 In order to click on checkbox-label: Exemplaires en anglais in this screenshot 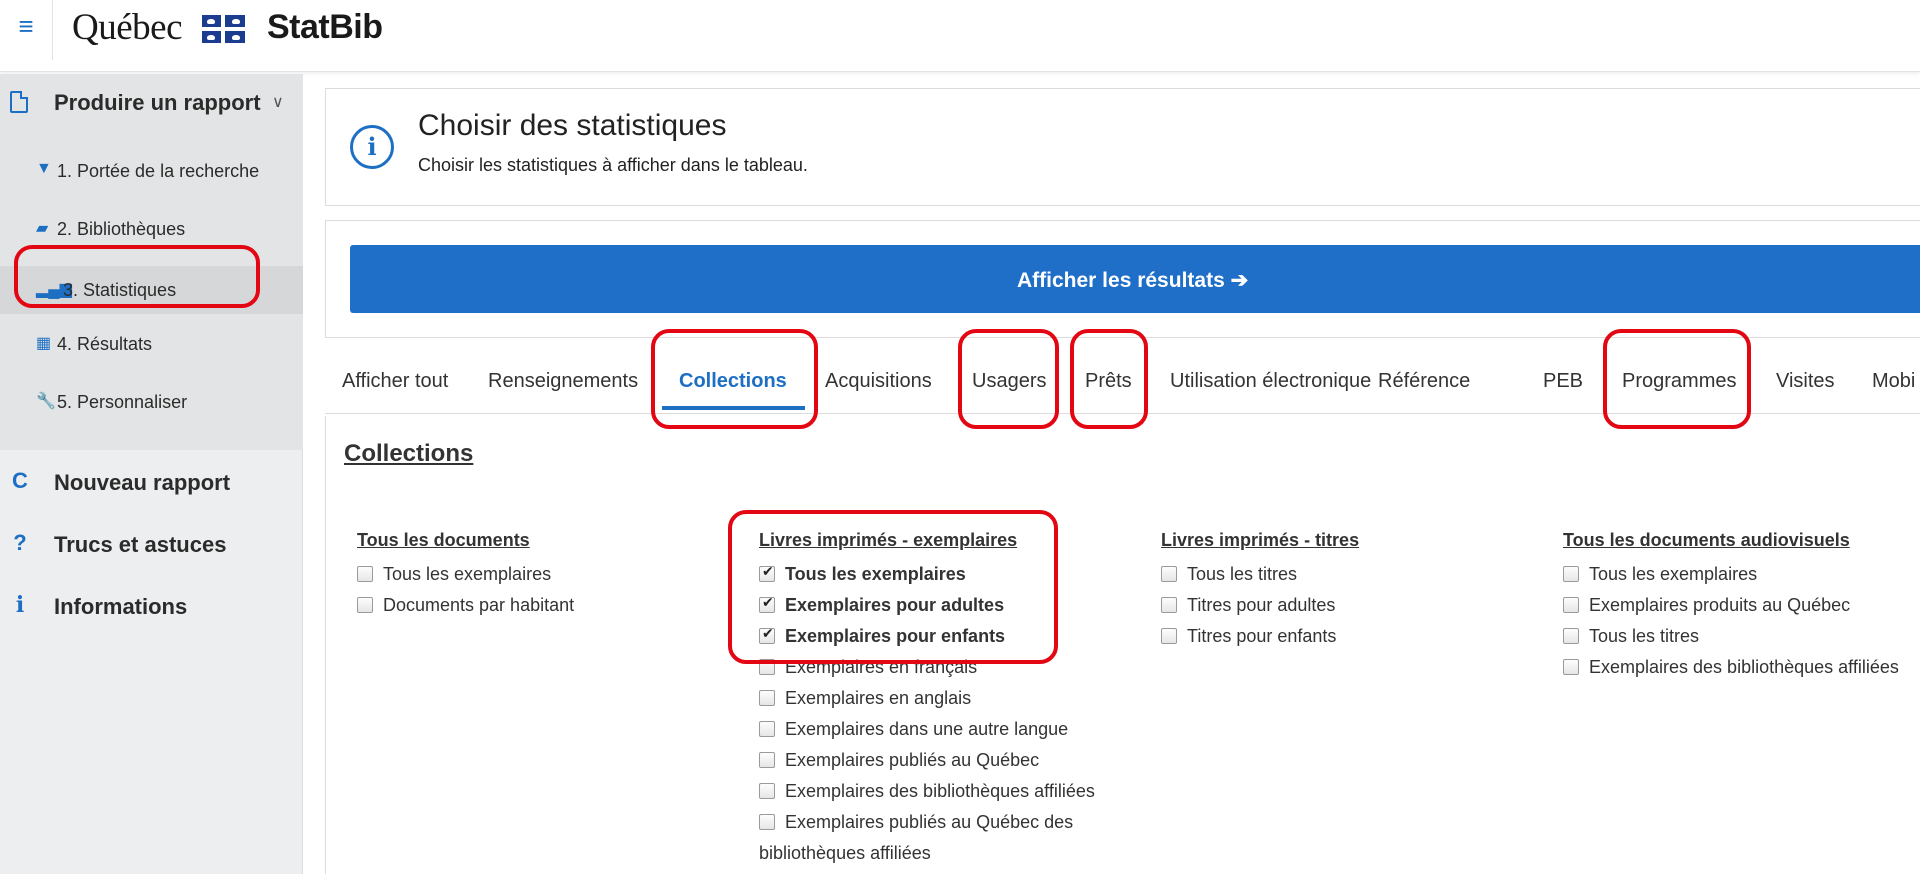, I will do `click(878, 698)`.